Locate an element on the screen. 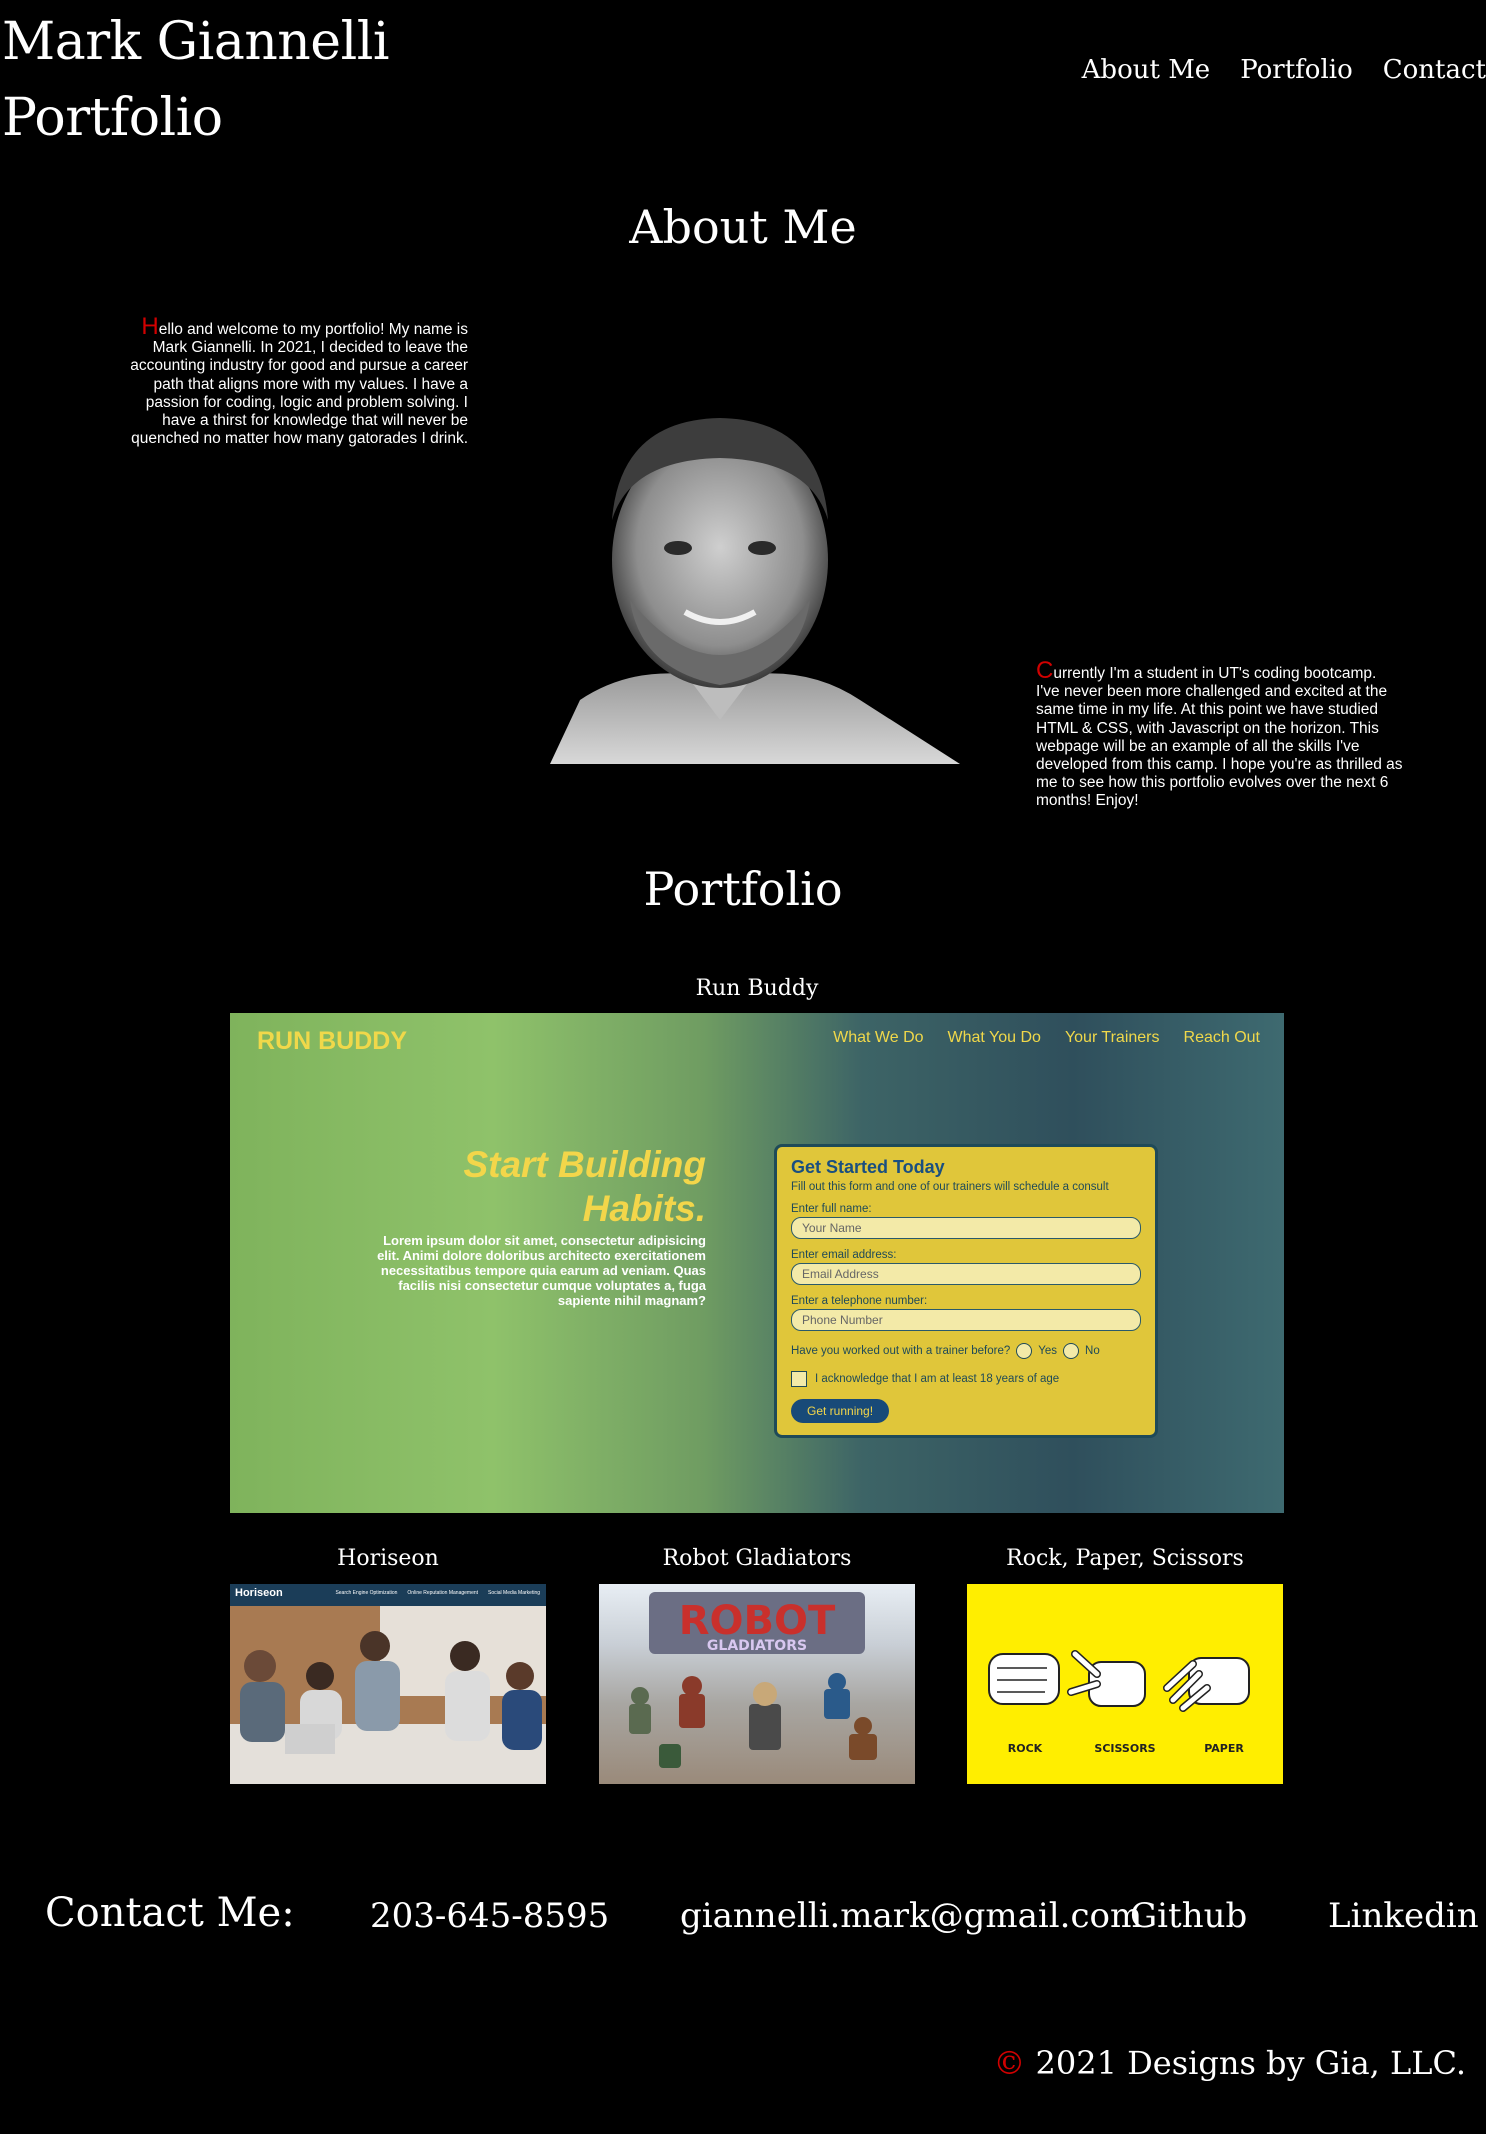 The width and height of the screenshot is (1486, 2134). rps-label-paper: PAPER is located at coordinates (1224, 1748).